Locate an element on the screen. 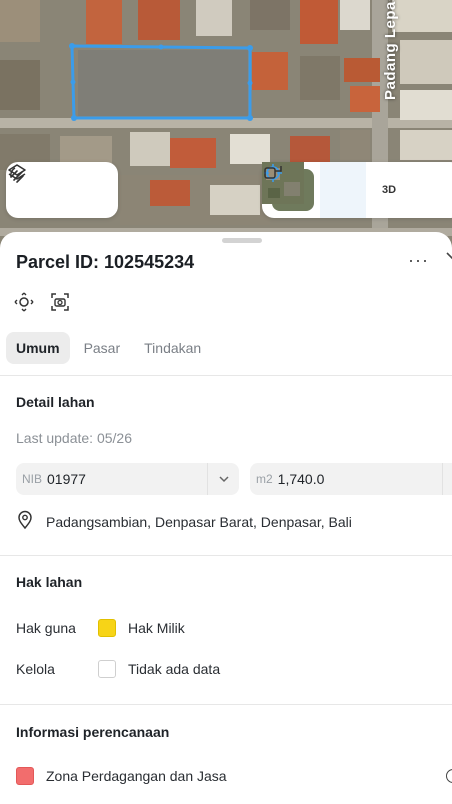  tab-pasar: Pasar is located at coordinates (102, 348).